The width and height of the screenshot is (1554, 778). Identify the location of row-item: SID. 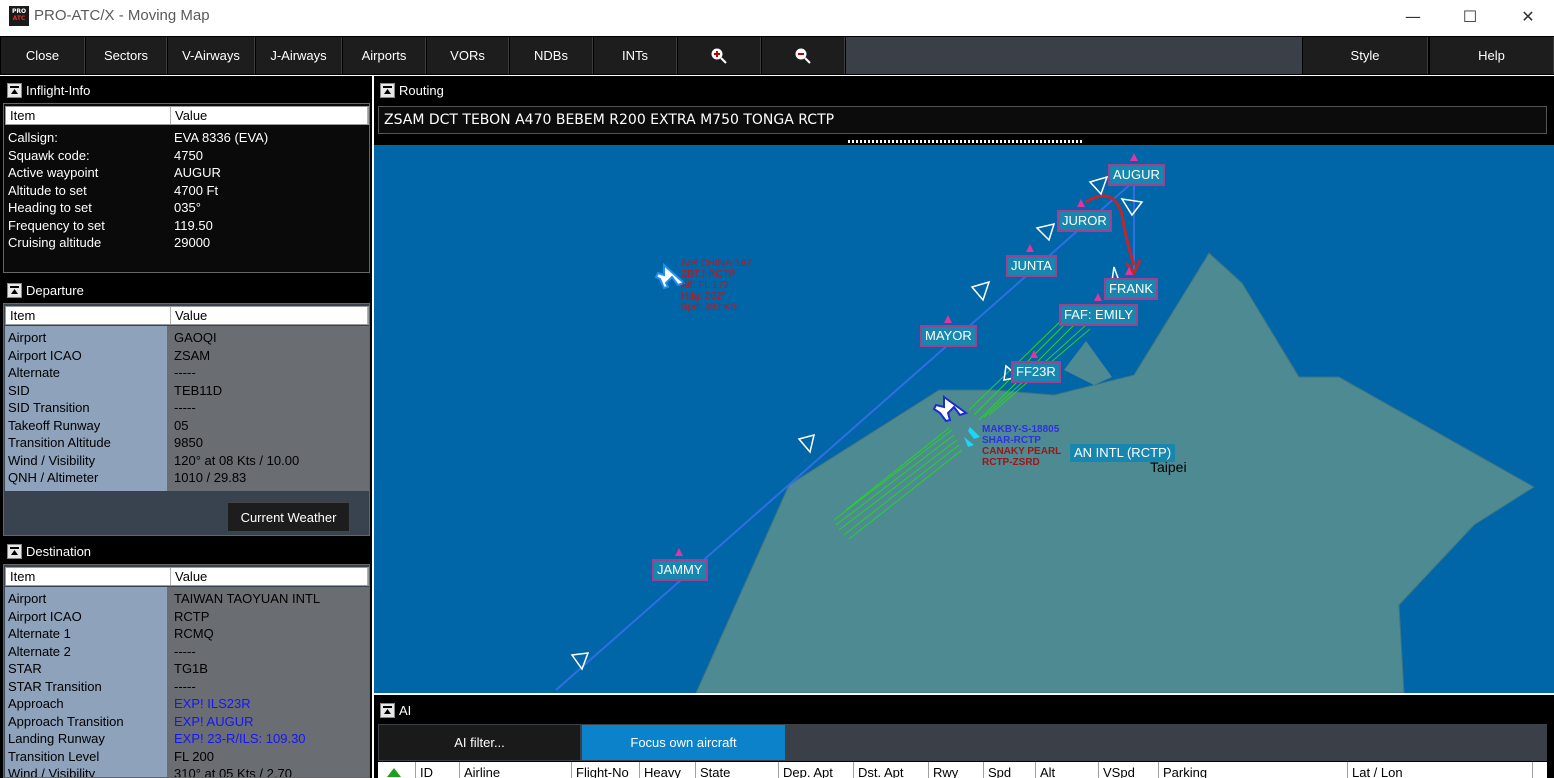
(19, 390).